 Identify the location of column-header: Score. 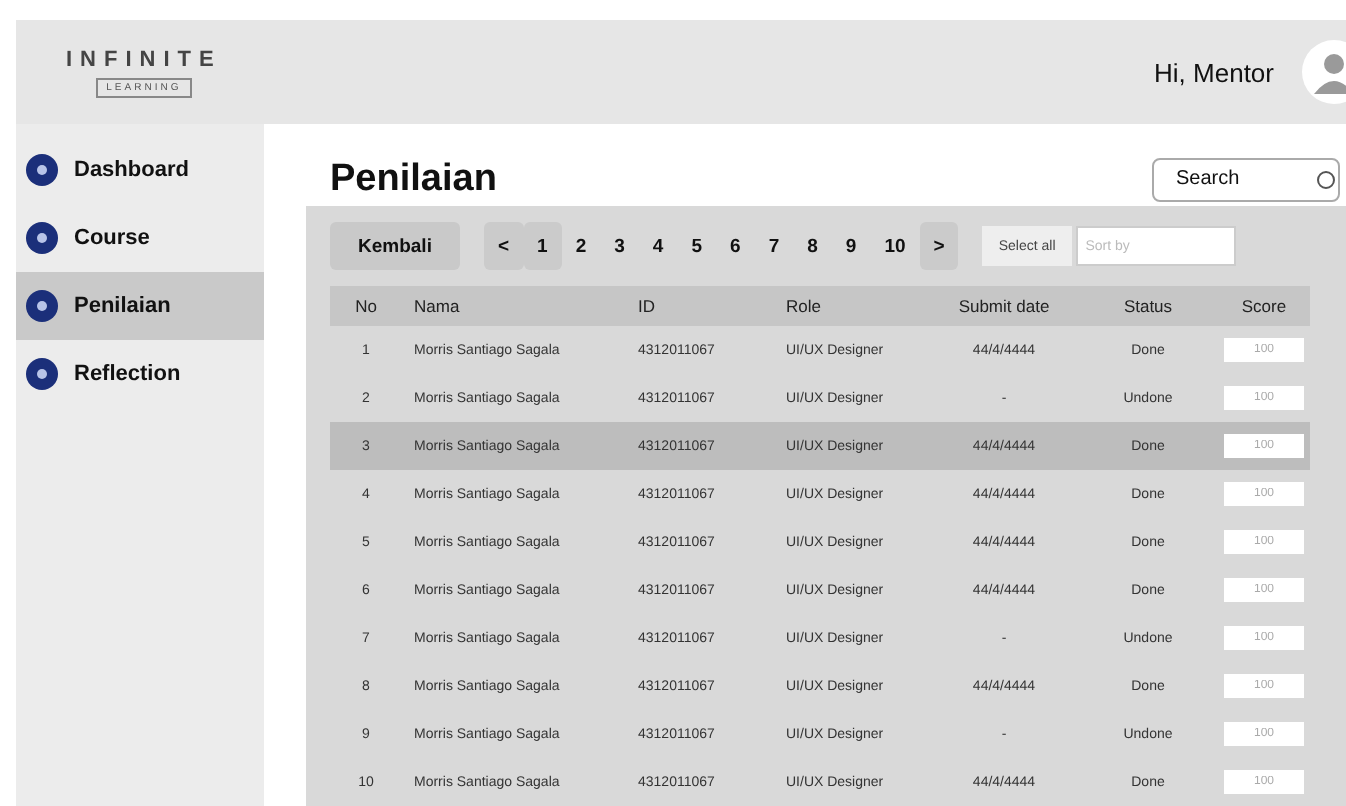
(1264, 306).